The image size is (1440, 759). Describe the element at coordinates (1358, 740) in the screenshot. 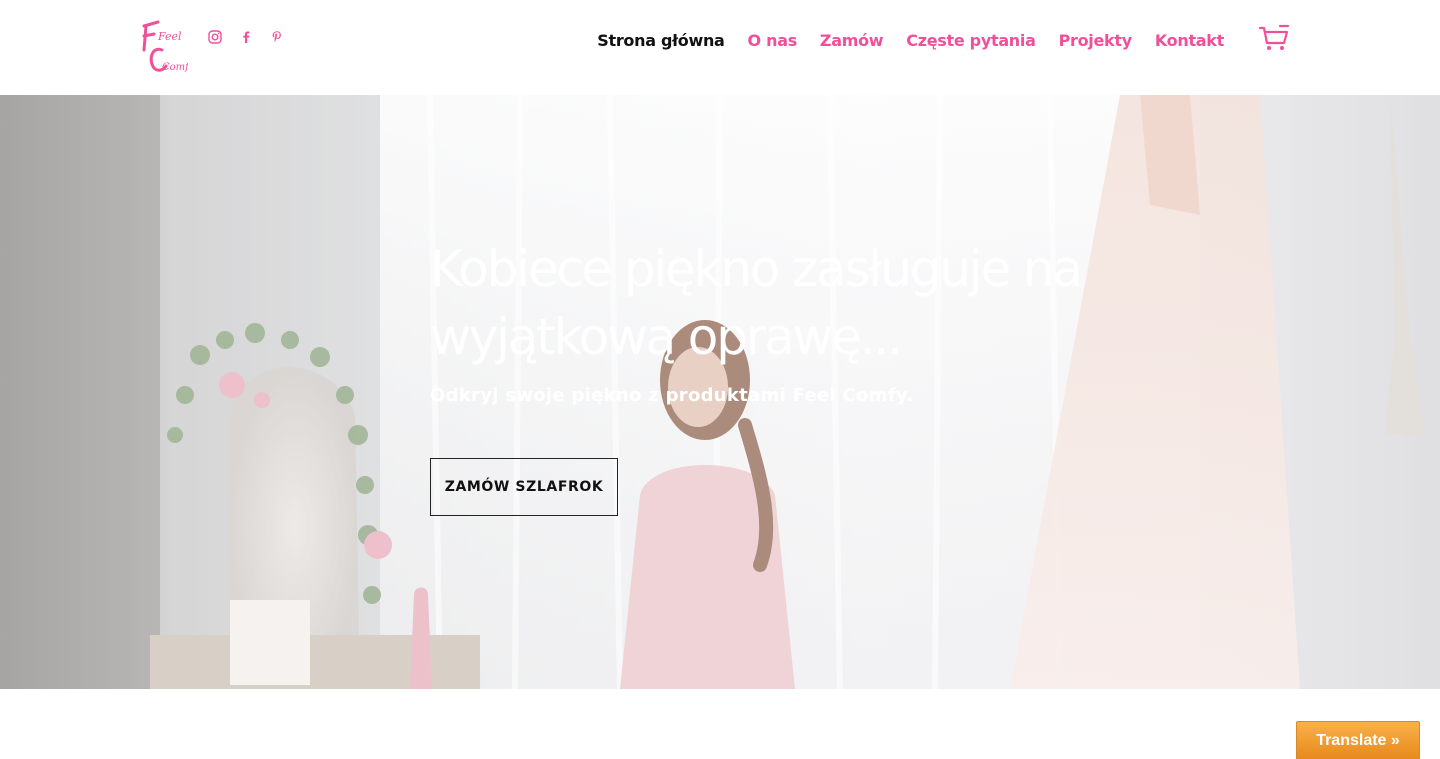

I see `translate-button: Translate »` at that location.